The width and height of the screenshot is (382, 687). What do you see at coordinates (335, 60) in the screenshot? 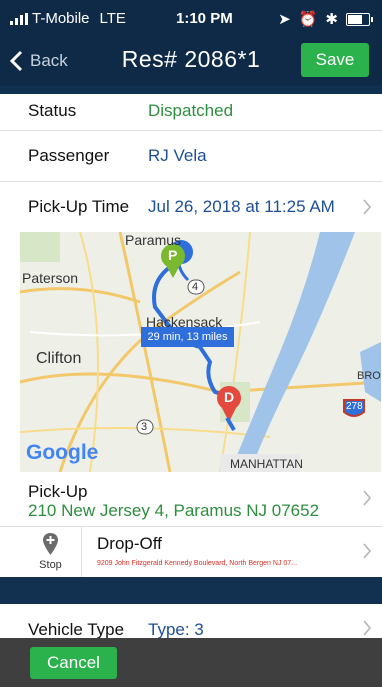
I see `save-button: Save` at bounding box center [335, 60].